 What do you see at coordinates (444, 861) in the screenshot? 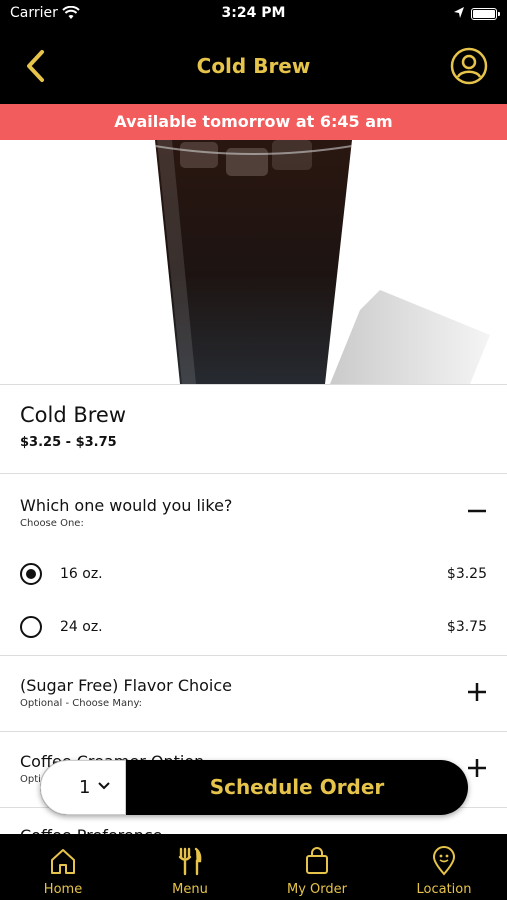
I see `location-pin-icon` at bounding box center [444, 861].